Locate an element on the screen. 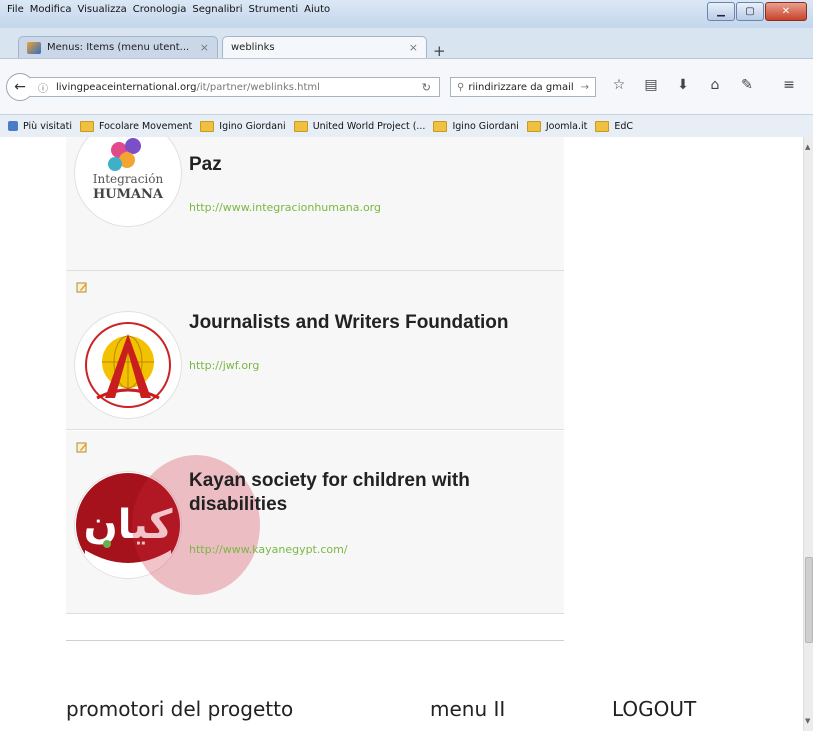 This screenshot has width=813, height=731. footer-link-promotori: promotori del progetto is located at coordinates (179, 709).